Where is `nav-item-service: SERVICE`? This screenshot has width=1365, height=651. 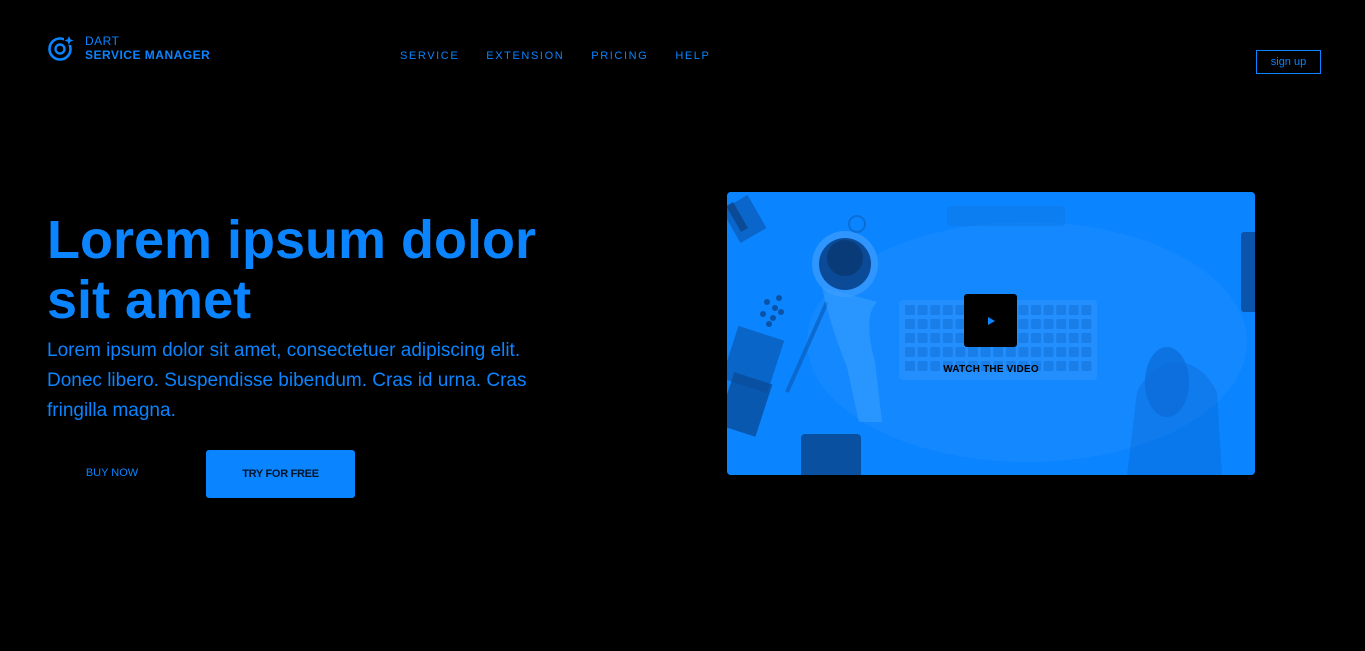
nav-item-service: SERVICE is located at coordinates (429, 56).